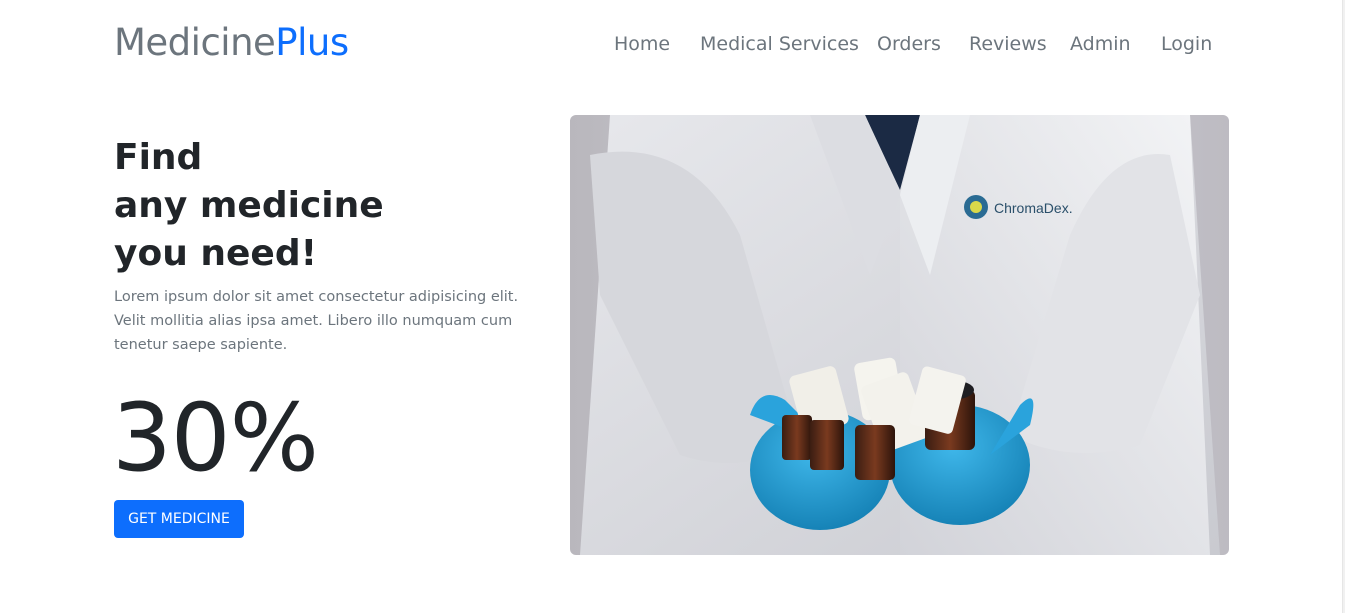  What do you see at coordinates (195, 42) in the screenshot?
I see `brand-name-part1: Medicine` at bounding box center [195, 42].